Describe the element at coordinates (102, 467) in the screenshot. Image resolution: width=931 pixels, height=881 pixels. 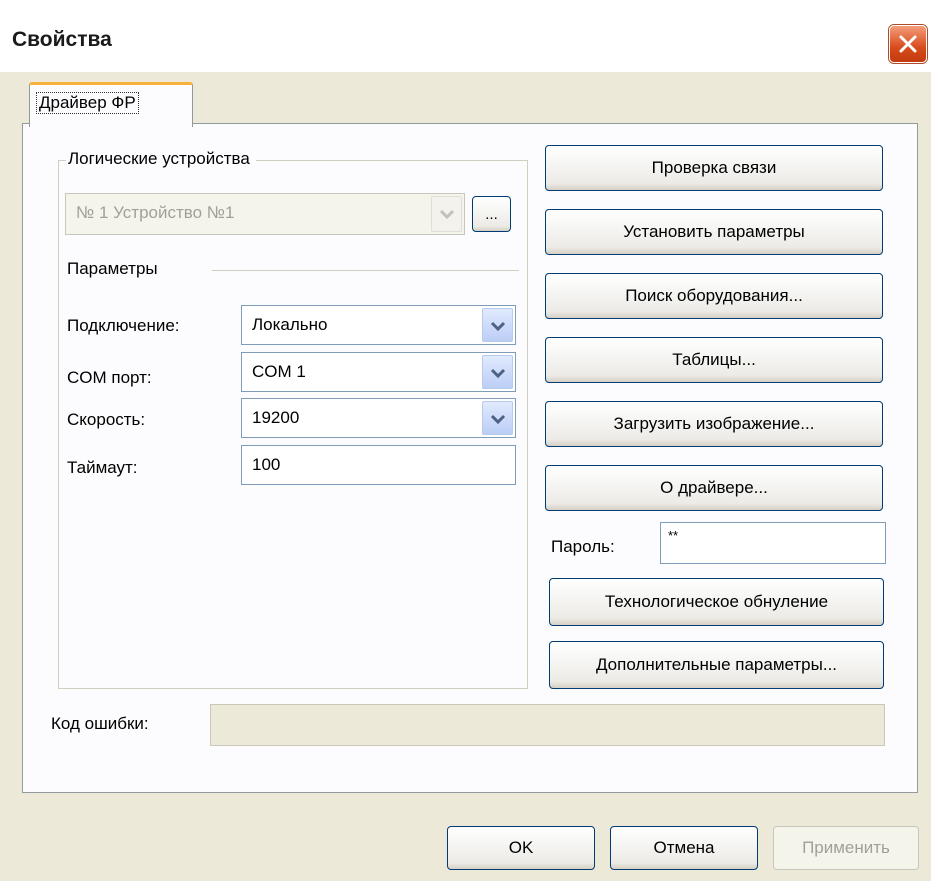
I see `timeout-label: Таймаут:` at that location.